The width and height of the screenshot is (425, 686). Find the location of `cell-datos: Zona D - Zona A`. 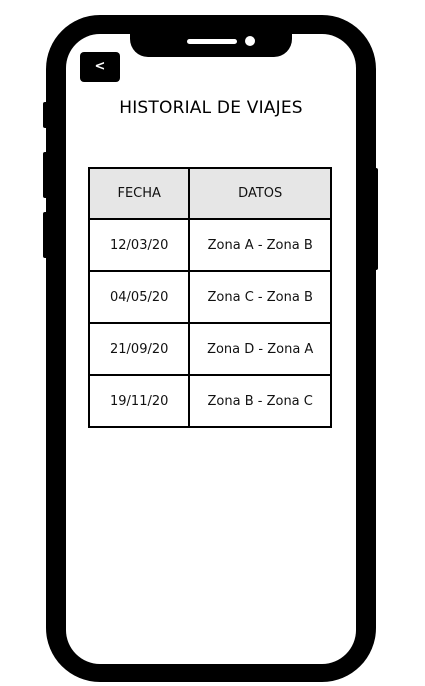

cell-datos: Zona D - Zona A is located at coordinates (260, 349).